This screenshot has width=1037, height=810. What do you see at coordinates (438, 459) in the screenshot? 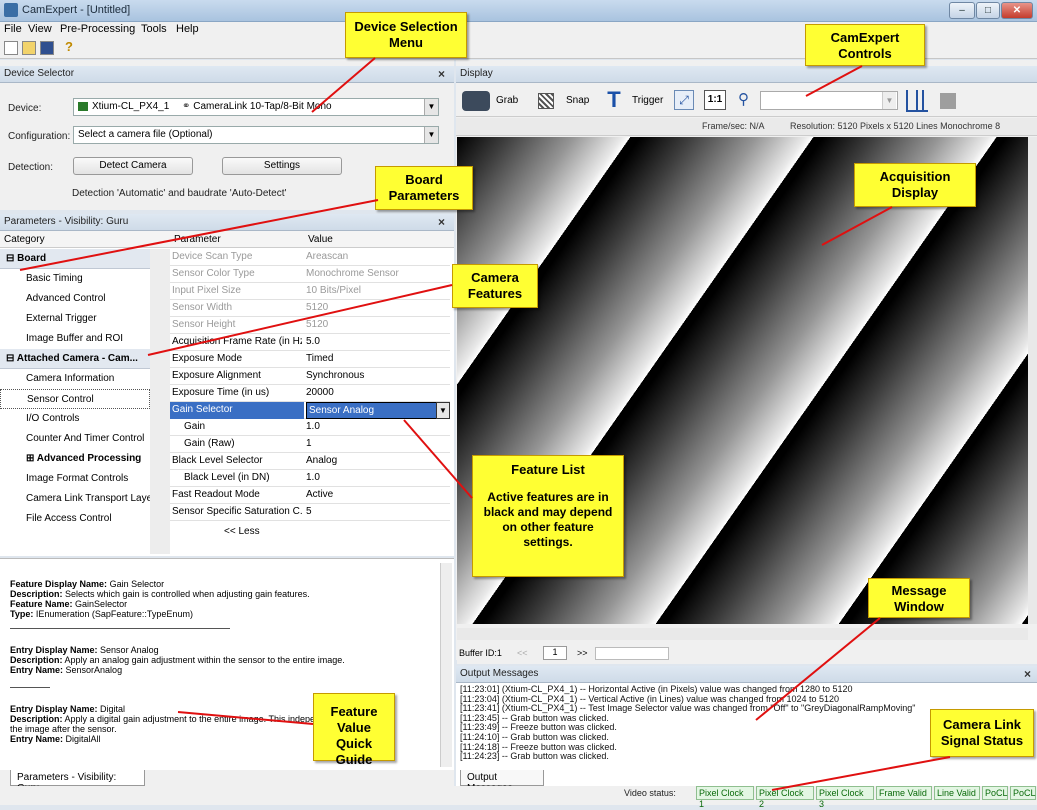
I see `pointer-feature-list` at bounding box center [438, 459].